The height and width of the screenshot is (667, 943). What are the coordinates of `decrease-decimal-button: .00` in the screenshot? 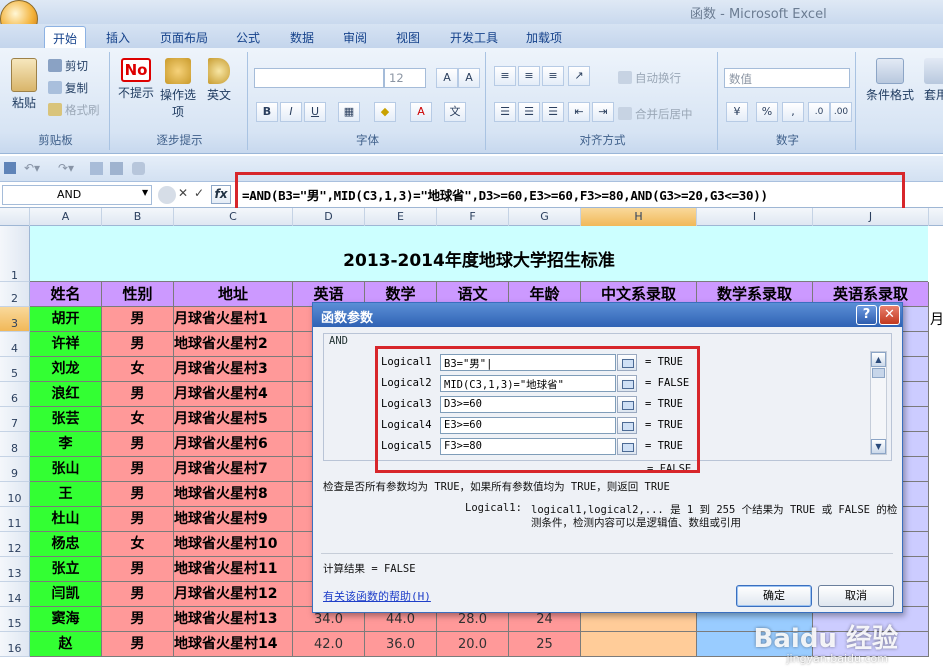 It's located at (841, 112).